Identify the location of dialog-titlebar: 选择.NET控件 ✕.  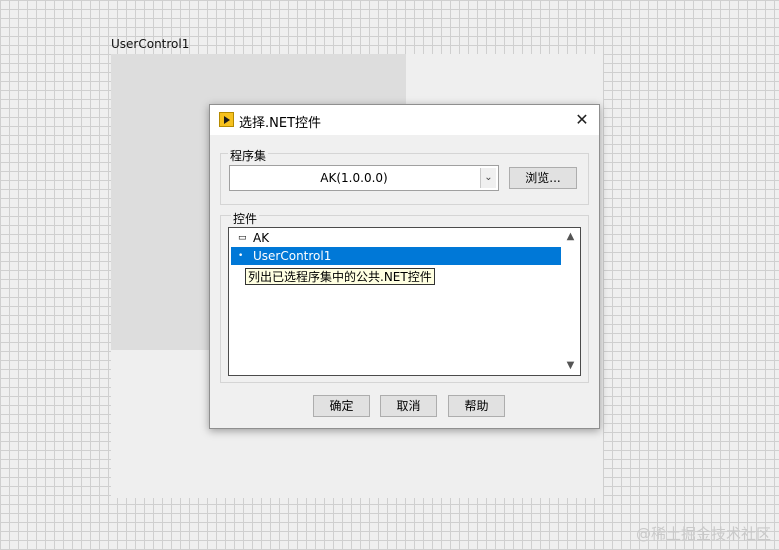
(404, 120).